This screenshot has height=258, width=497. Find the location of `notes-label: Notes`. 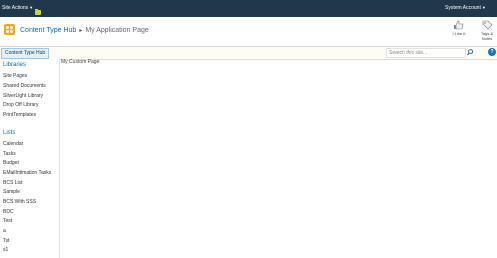

notes-label: Notes is located at coordinates (487, 38).